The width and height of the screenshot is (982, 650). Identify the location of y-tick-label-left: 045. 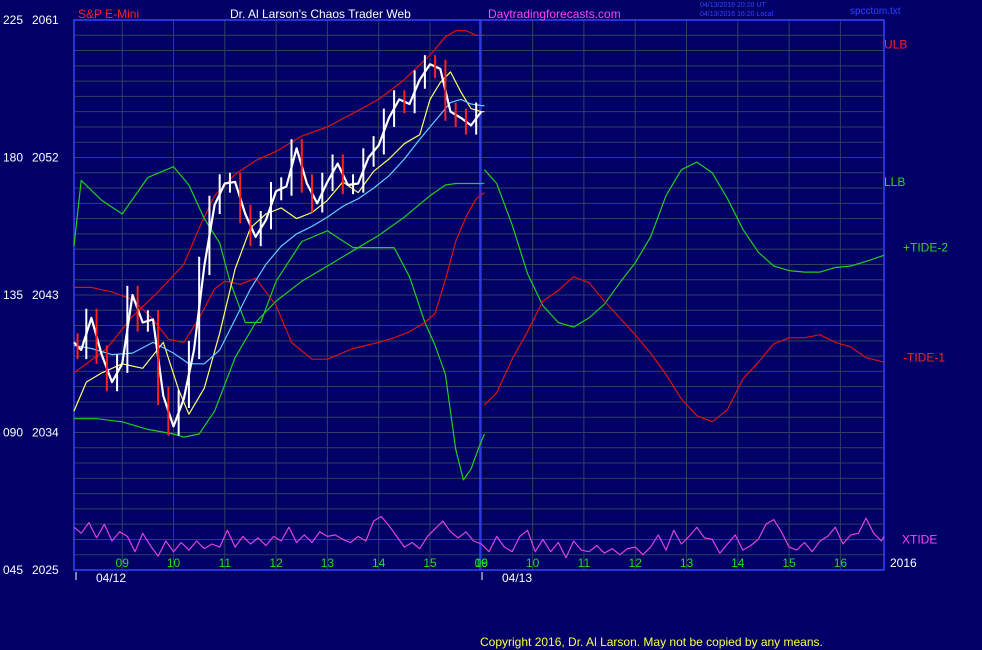
(13, 570).